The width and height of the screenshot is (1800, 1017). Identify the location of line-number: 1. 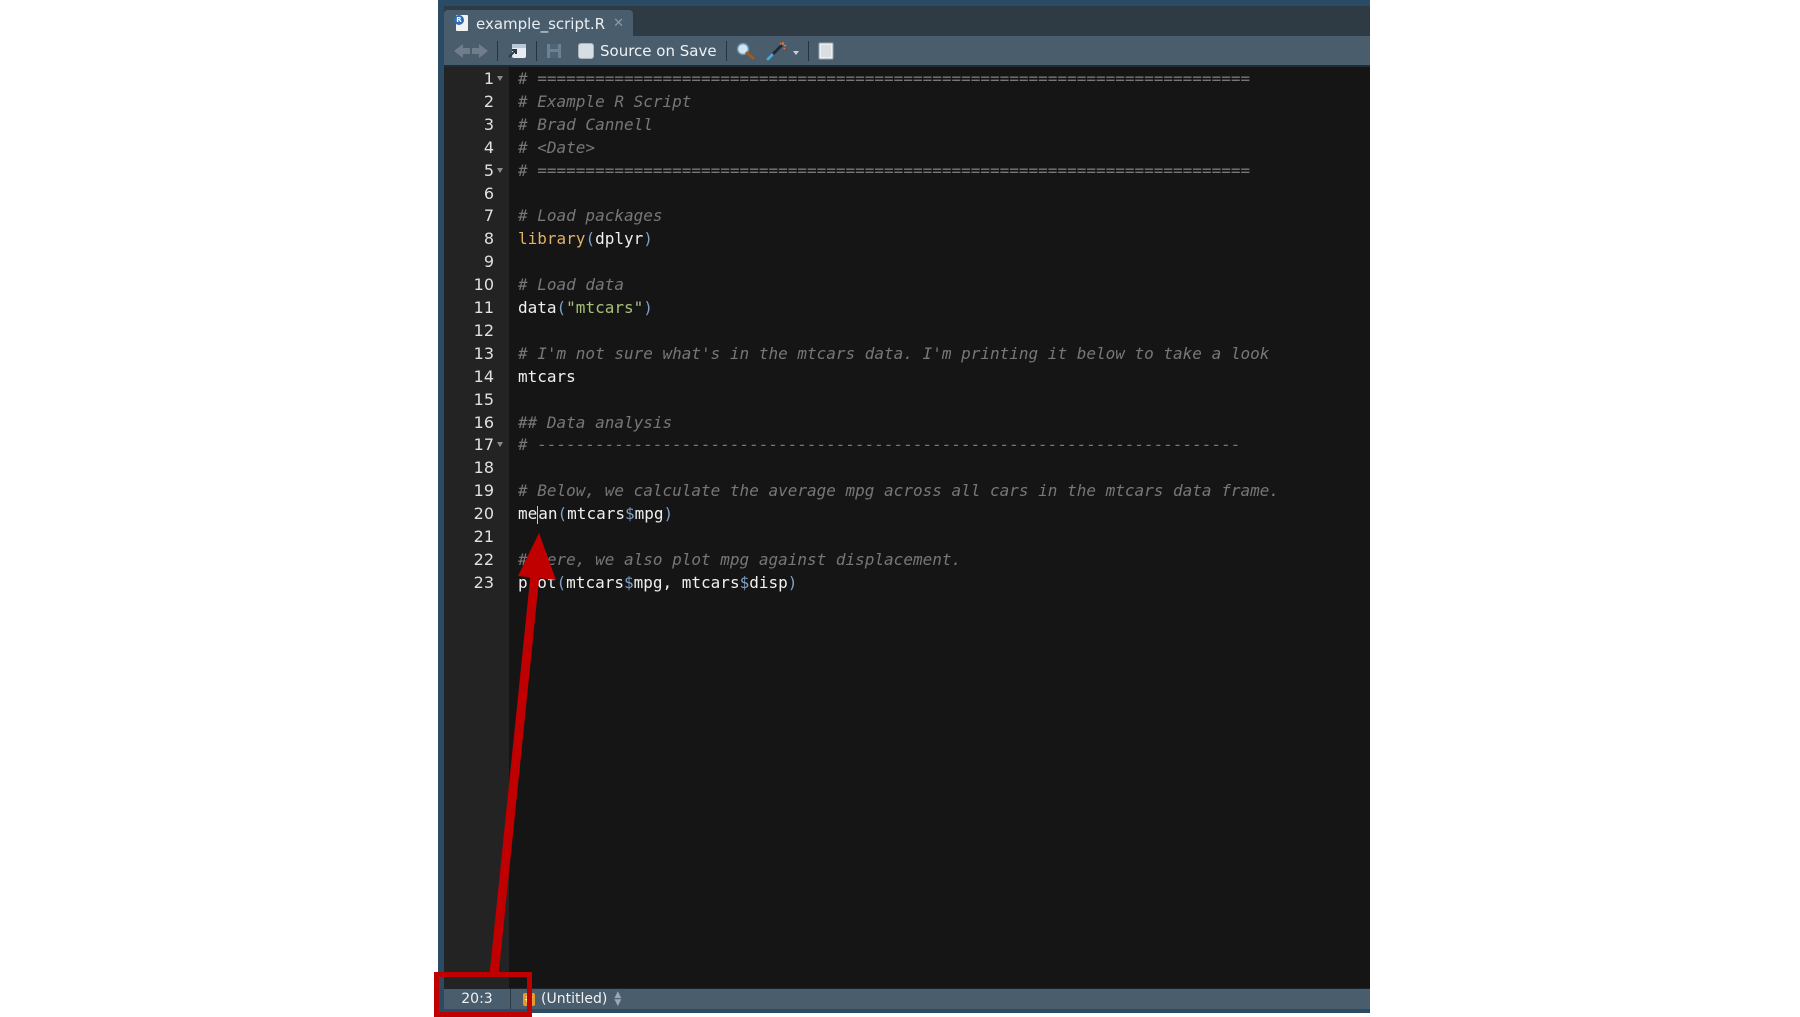
(488, 78).